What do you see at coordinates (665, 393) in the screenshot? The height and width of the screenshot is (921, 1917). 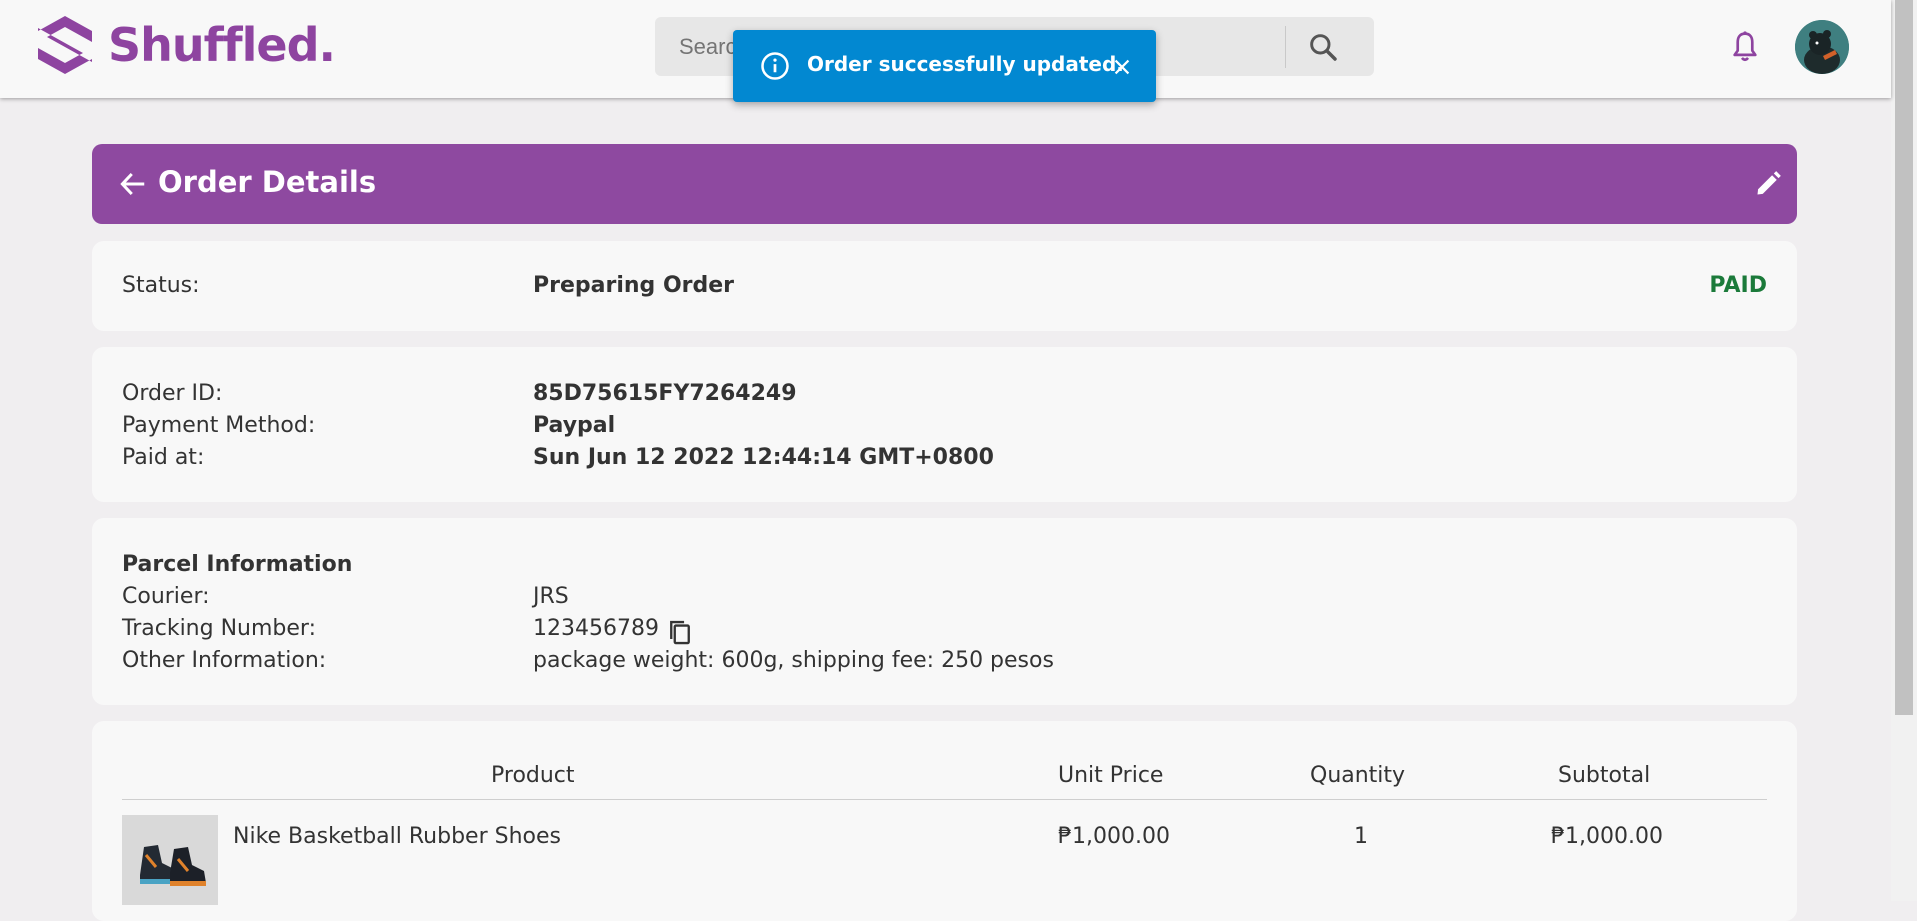 I see `order-id-value: 85D75615FY7264249` at bounding box center [665, 393].